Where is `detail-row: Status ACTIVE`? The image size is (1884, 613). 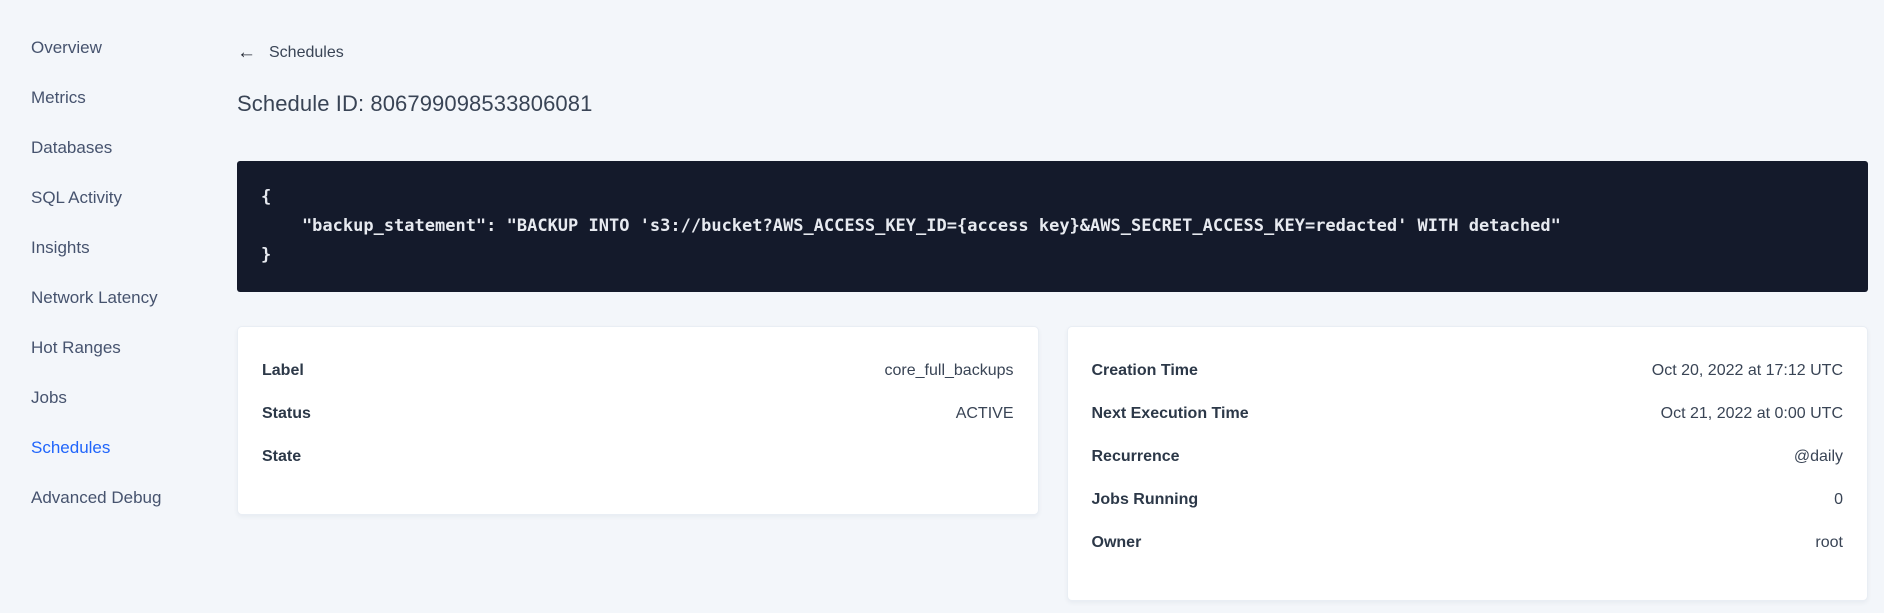 detail-row: Status ACTIVE is located at coordinates (638, 413).